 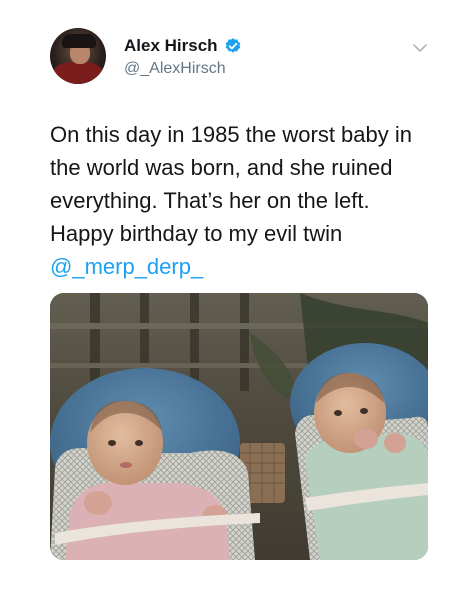 What do you see at coordinates (231, 134) in the screenshot?
I see `tweet-text-line: On this day in 1985 the worst baby in` at bounding box center [231, 134].